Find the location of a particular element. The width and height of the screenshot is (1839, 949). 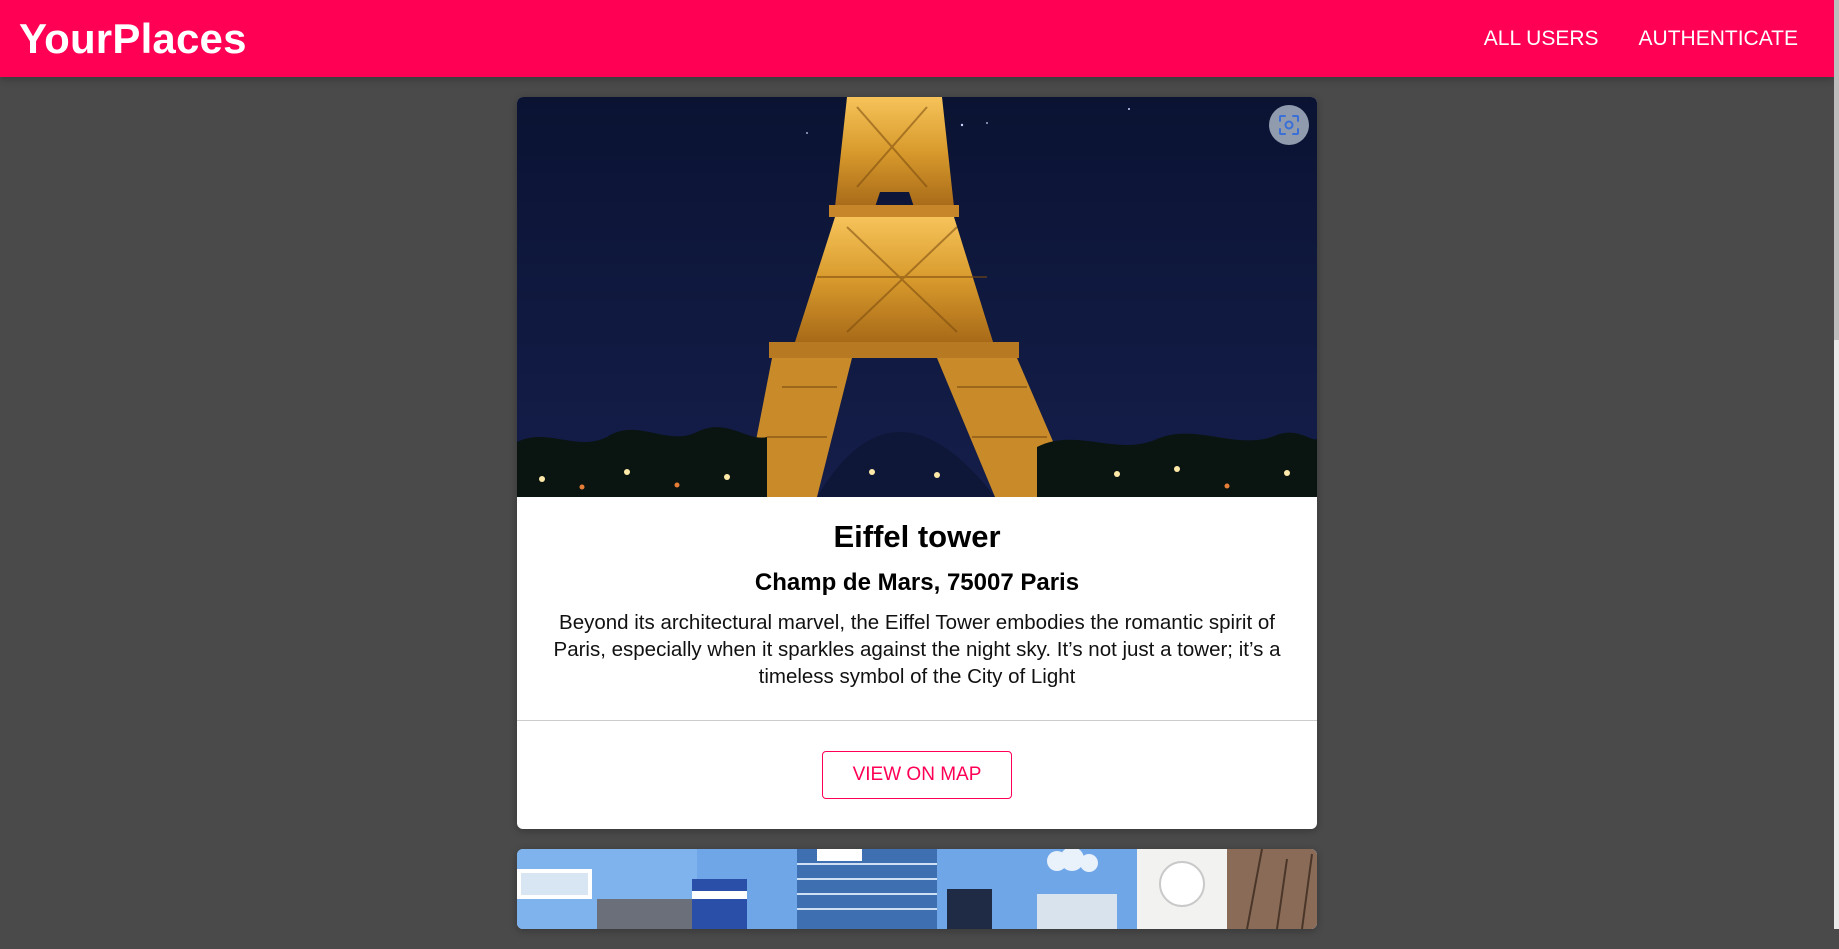

place-image is located at coordinates (917, 889).